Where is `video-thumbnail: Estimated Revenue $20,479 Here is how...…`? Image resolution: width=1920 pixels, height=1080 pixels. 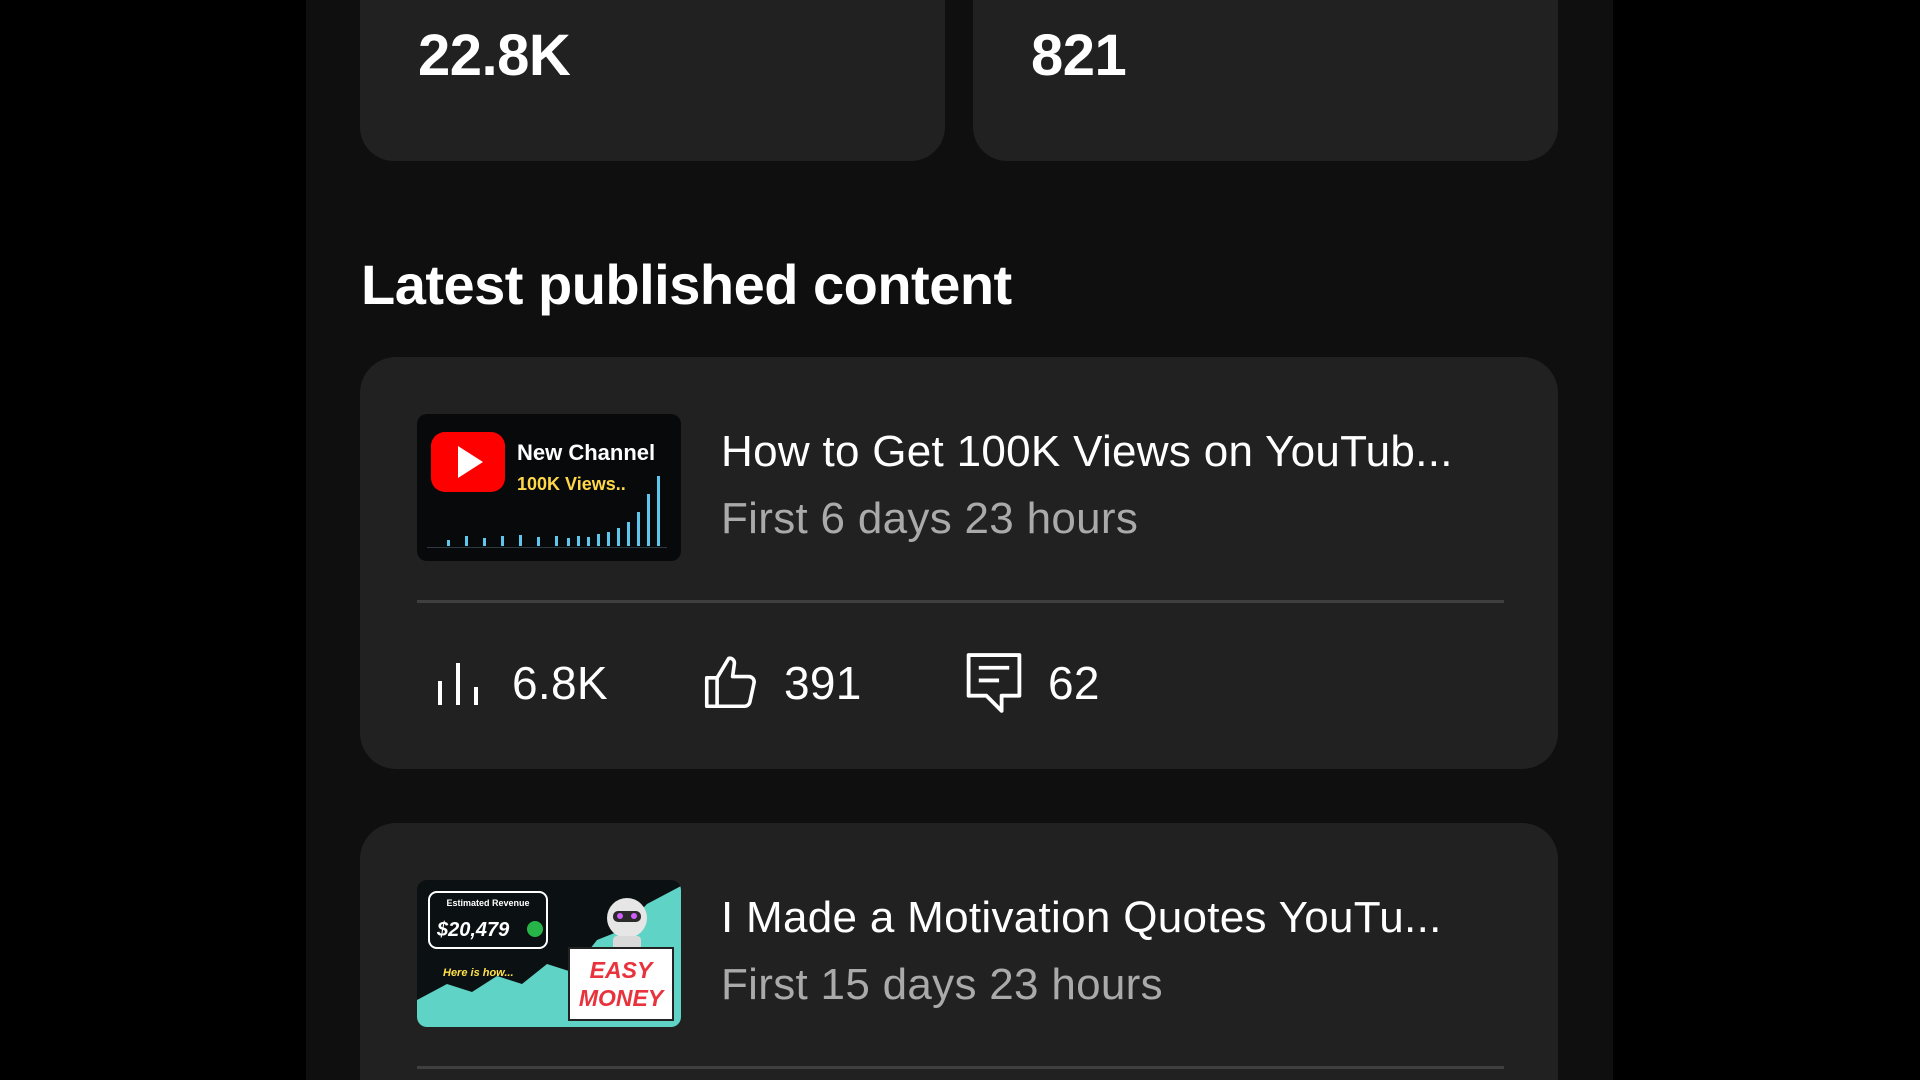
video-thumbnail: Estimated Revenue $20,479 Here is how...… is located at coordinates (549, 953).